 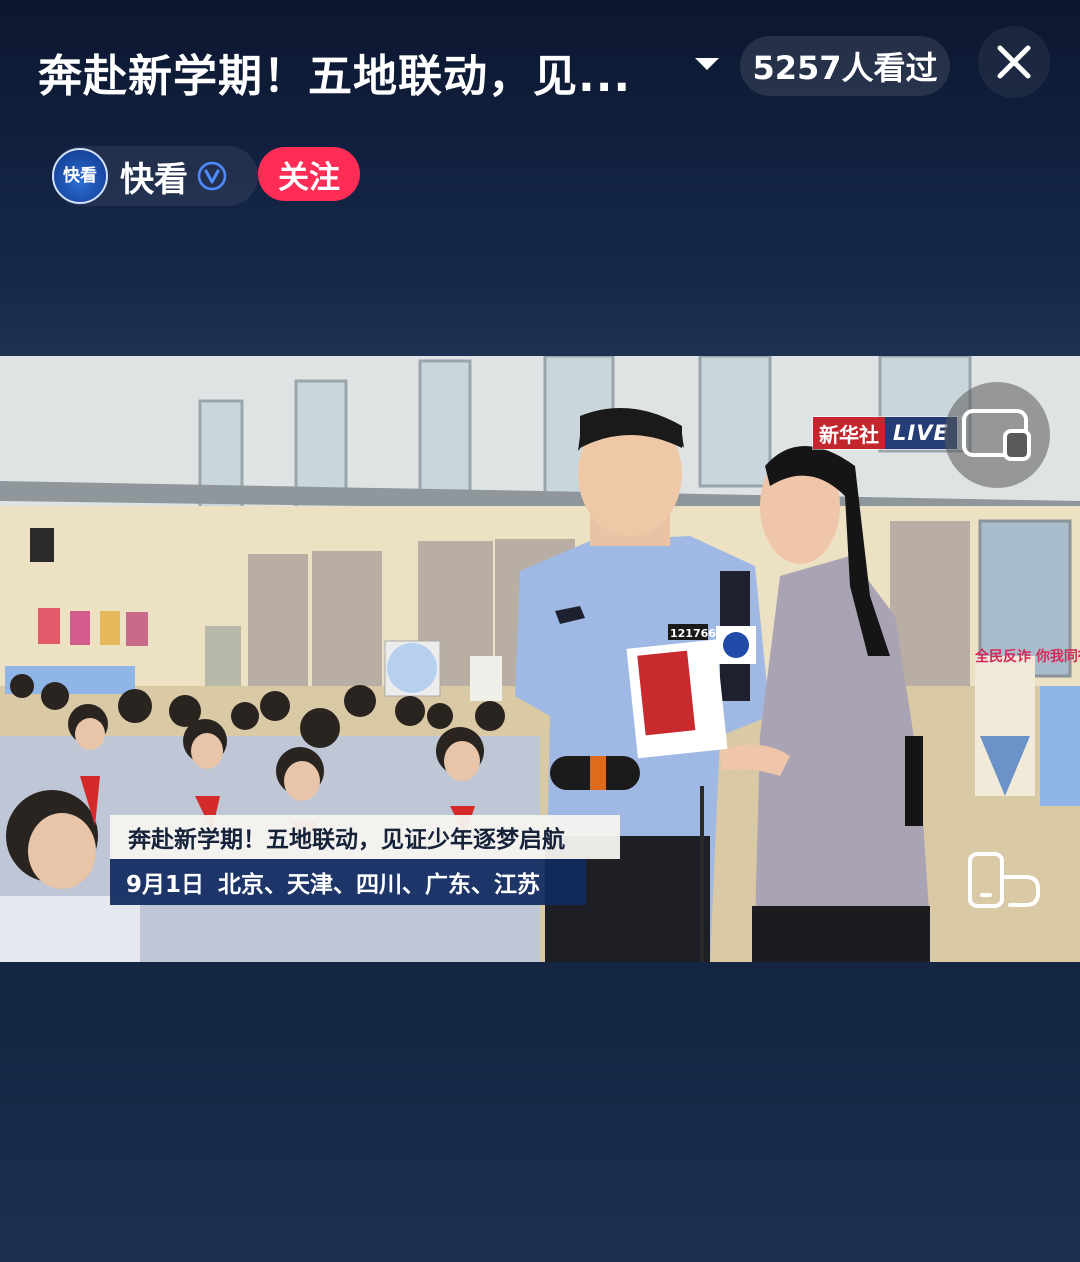 I want to click on title-expand-button, so click(x=707, y=64).